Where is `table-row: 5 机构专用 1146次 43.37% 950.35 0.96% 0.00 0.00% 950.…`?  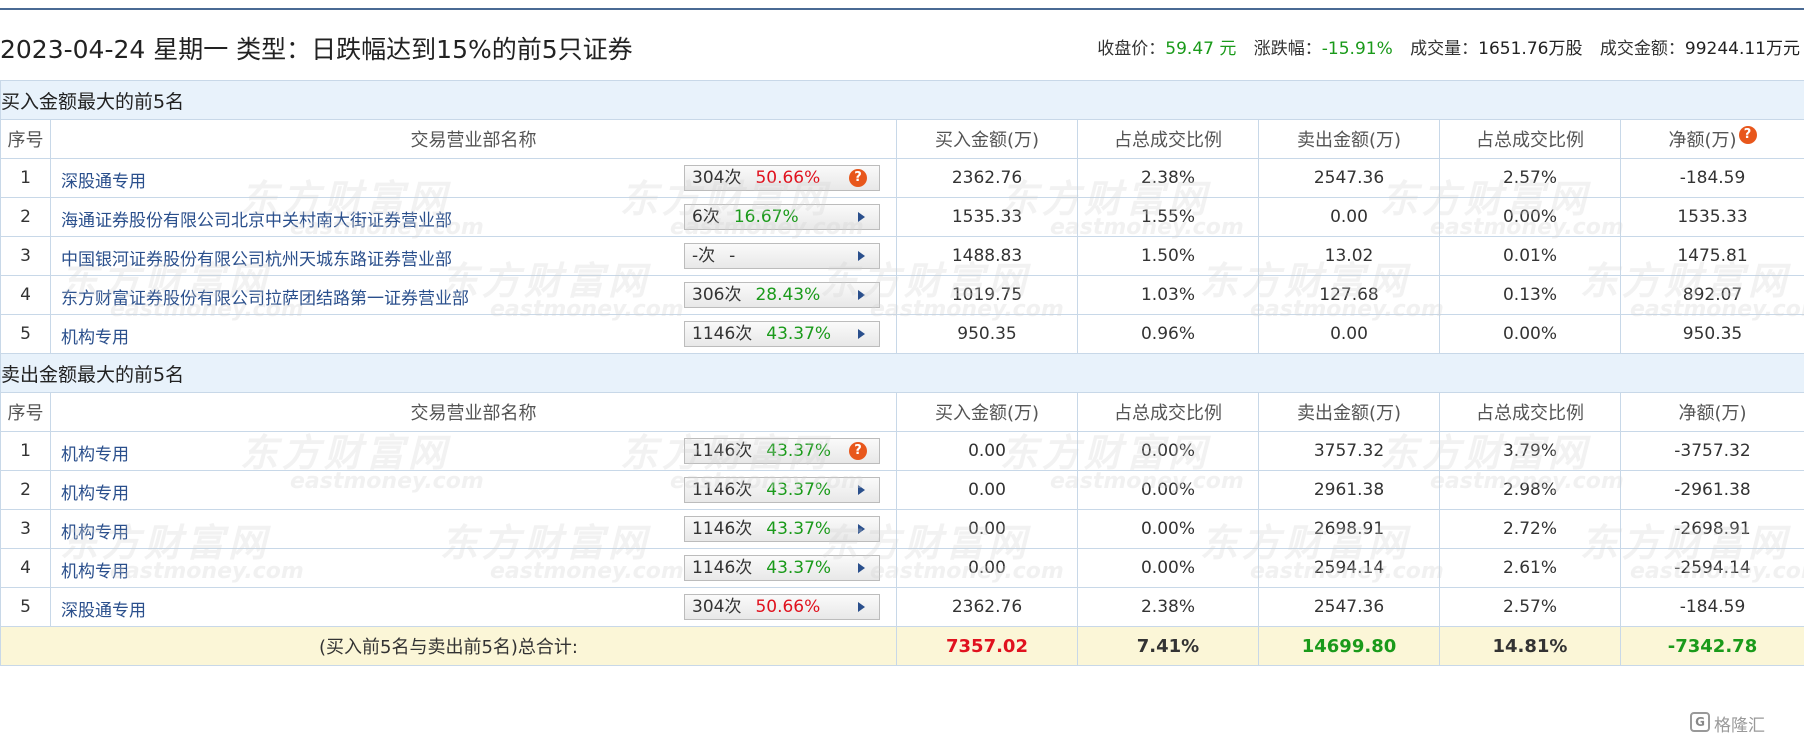 table-row: 5 机构专用 1146次 43.37% 950.35 0.96% 0.00 0.00% 950.… is located at coordinates (902, 334).